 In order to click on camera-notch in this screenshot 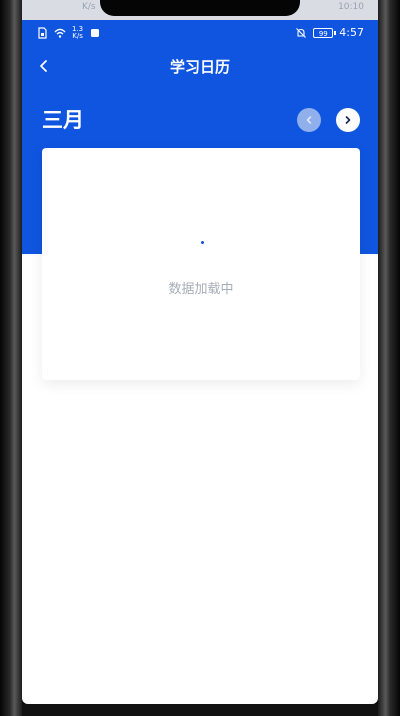, I will do `click(200, 8)`.